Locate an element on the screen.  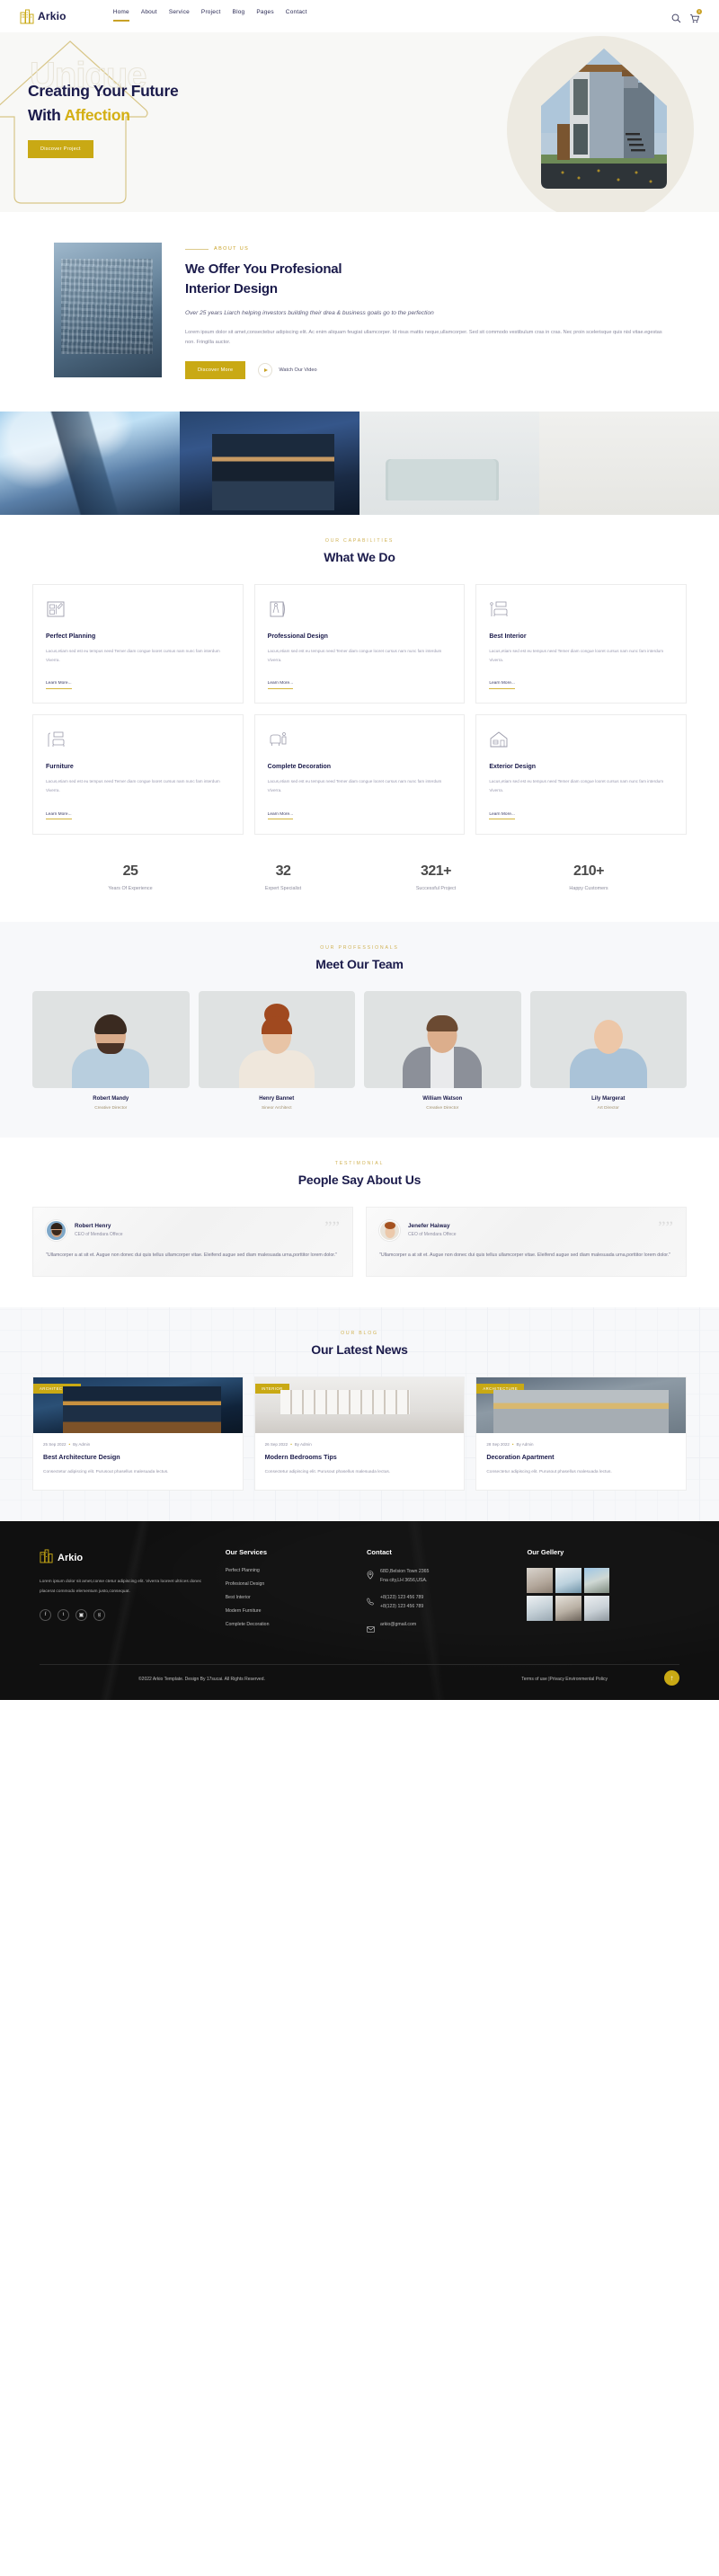
footer-services-title: Our Services is located at coordinates (246, 1552).